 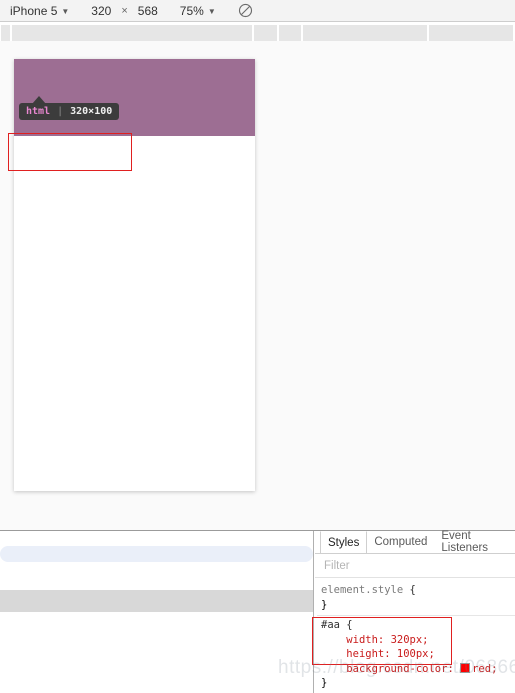 I want to click on zoom-level-label: 75%, so click(x=191, y=10).